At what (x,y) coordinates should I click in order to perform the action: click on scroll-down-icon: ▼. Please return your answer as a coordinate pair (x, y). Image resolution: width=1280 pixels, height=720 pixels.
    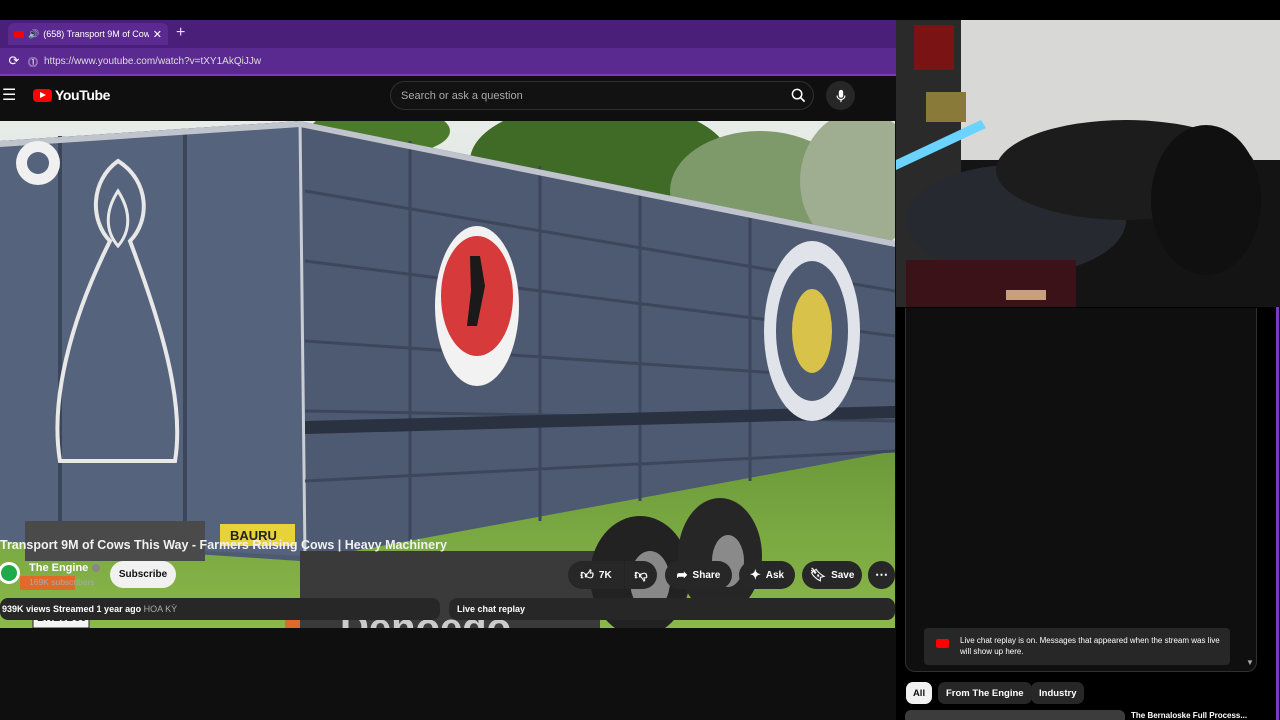
    Looking at the image, I should click on (1250, 662).